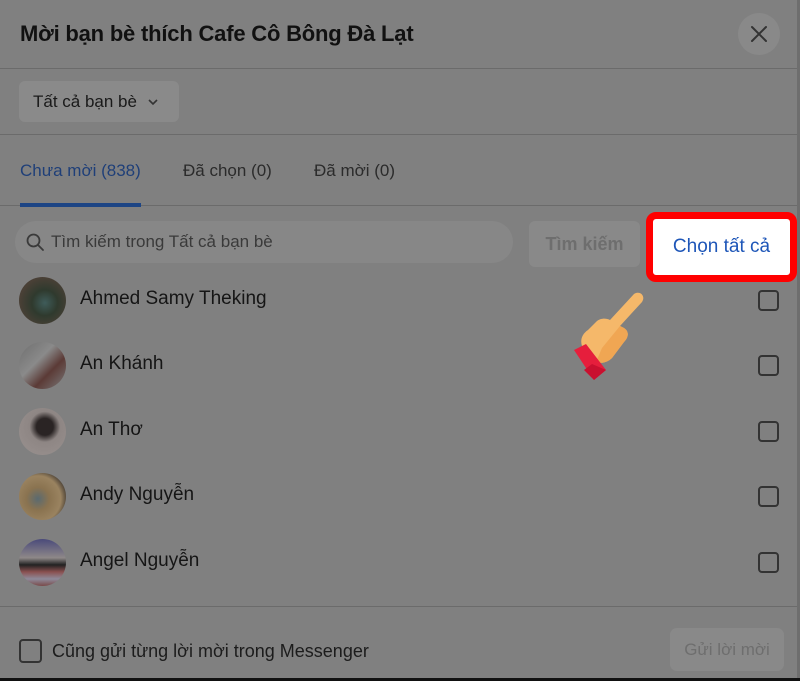 The height and width of the screenshot is (681, 800). What do you see at coordinates (85, 101) in the screenshot?
I see `filter-label: Tất cả bạn bè` at bounding box center [85, 101].